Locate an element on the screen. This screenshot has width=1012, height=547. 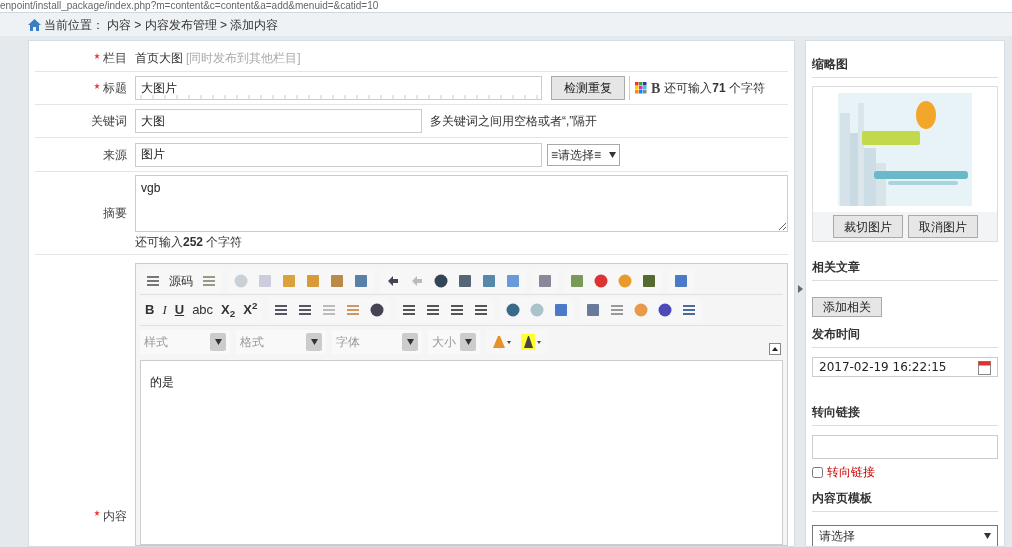
template-select: 请选择 is located at coordinates (905, 535).